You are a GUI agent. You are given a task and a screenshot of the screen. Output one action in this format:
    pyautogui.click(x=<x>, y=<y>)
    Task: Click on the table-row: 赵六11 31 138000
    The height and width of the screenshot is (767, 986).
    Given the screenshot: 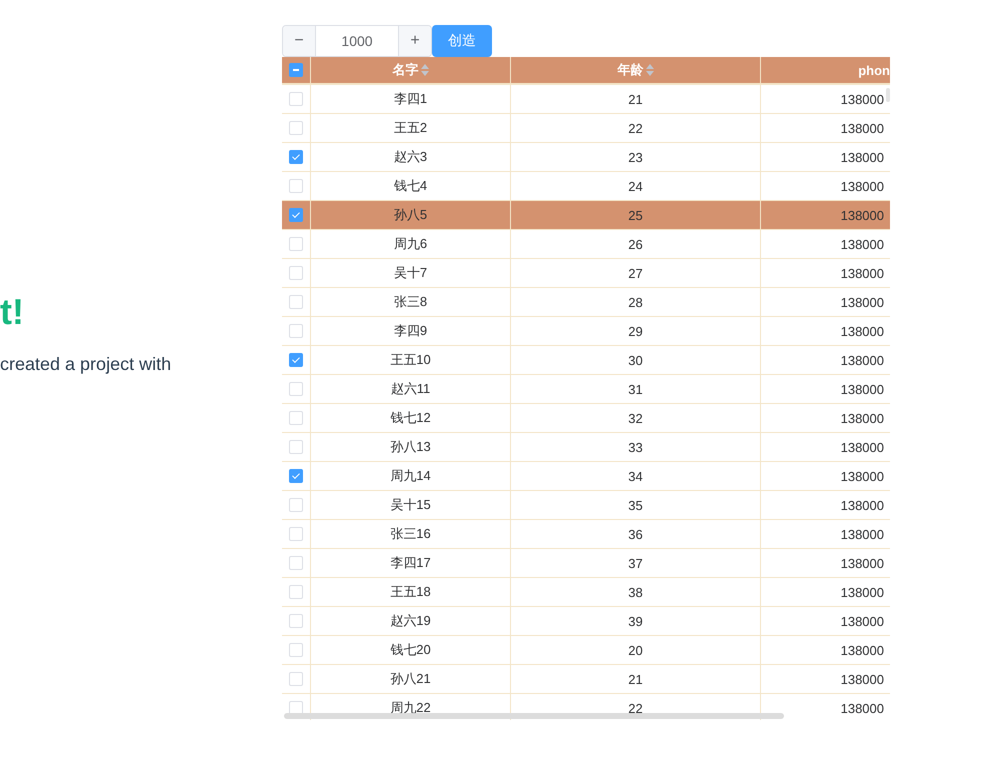 What is the action you would take?
    pyautogui.click(x=586, y=389)
    